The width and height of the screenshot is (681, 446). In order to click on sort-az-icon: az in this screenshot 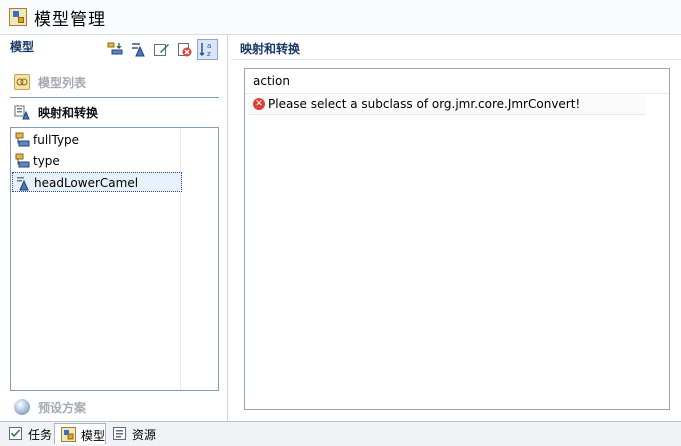, I will do `click(207, 49)`.